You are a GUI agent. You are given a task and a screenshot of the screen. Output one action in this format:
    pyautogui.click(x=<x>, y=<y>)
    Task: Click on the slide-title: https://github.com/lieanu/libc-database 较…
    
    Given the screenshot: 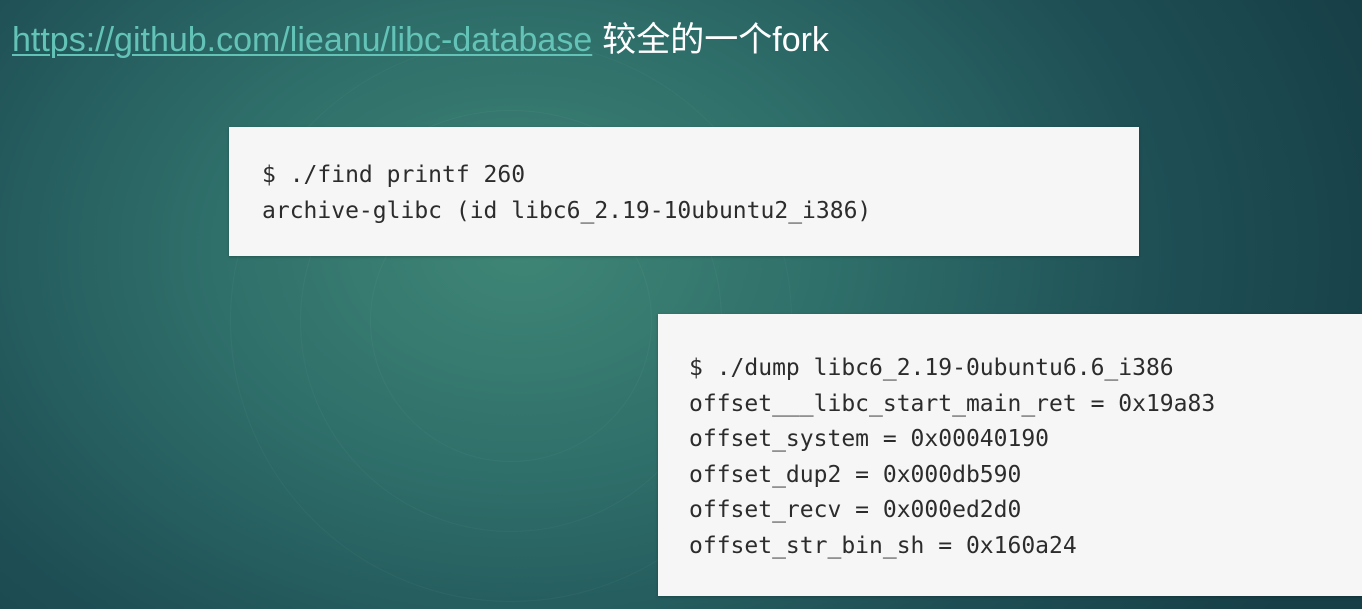 What is the action you would take?
    pyautogui.click(x=420, y=40)
    